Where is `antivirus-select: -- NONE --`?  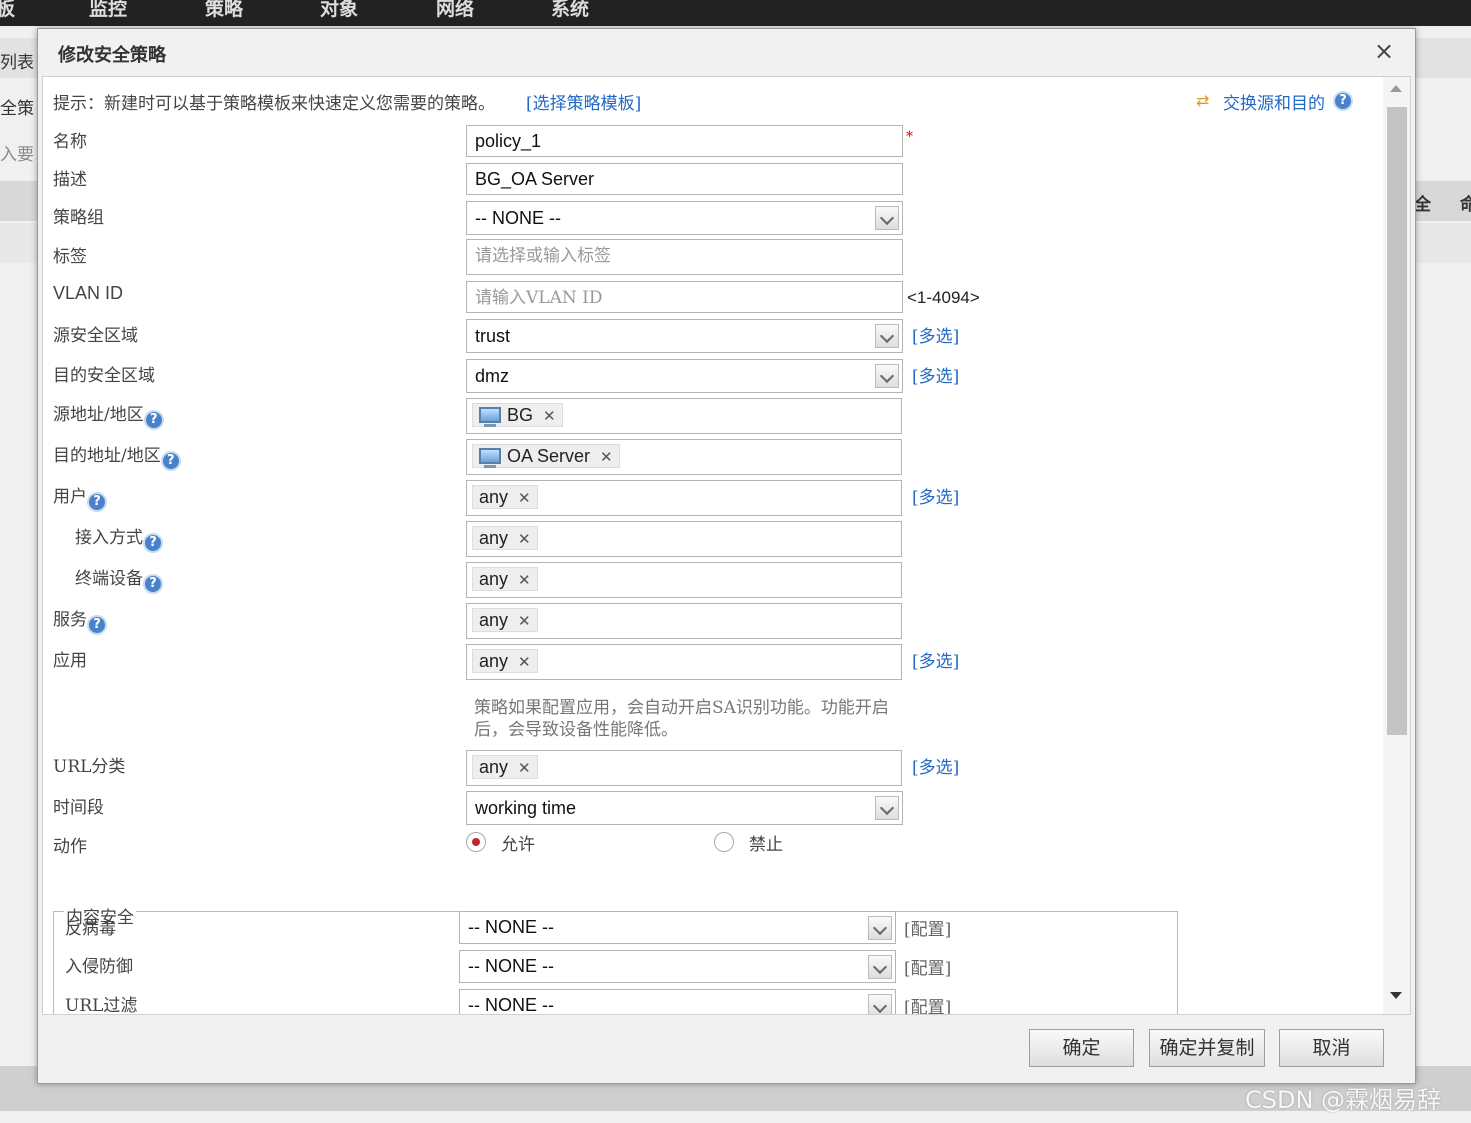 antivirus-select: -- NONE -- is located at coordinates (677, 927).